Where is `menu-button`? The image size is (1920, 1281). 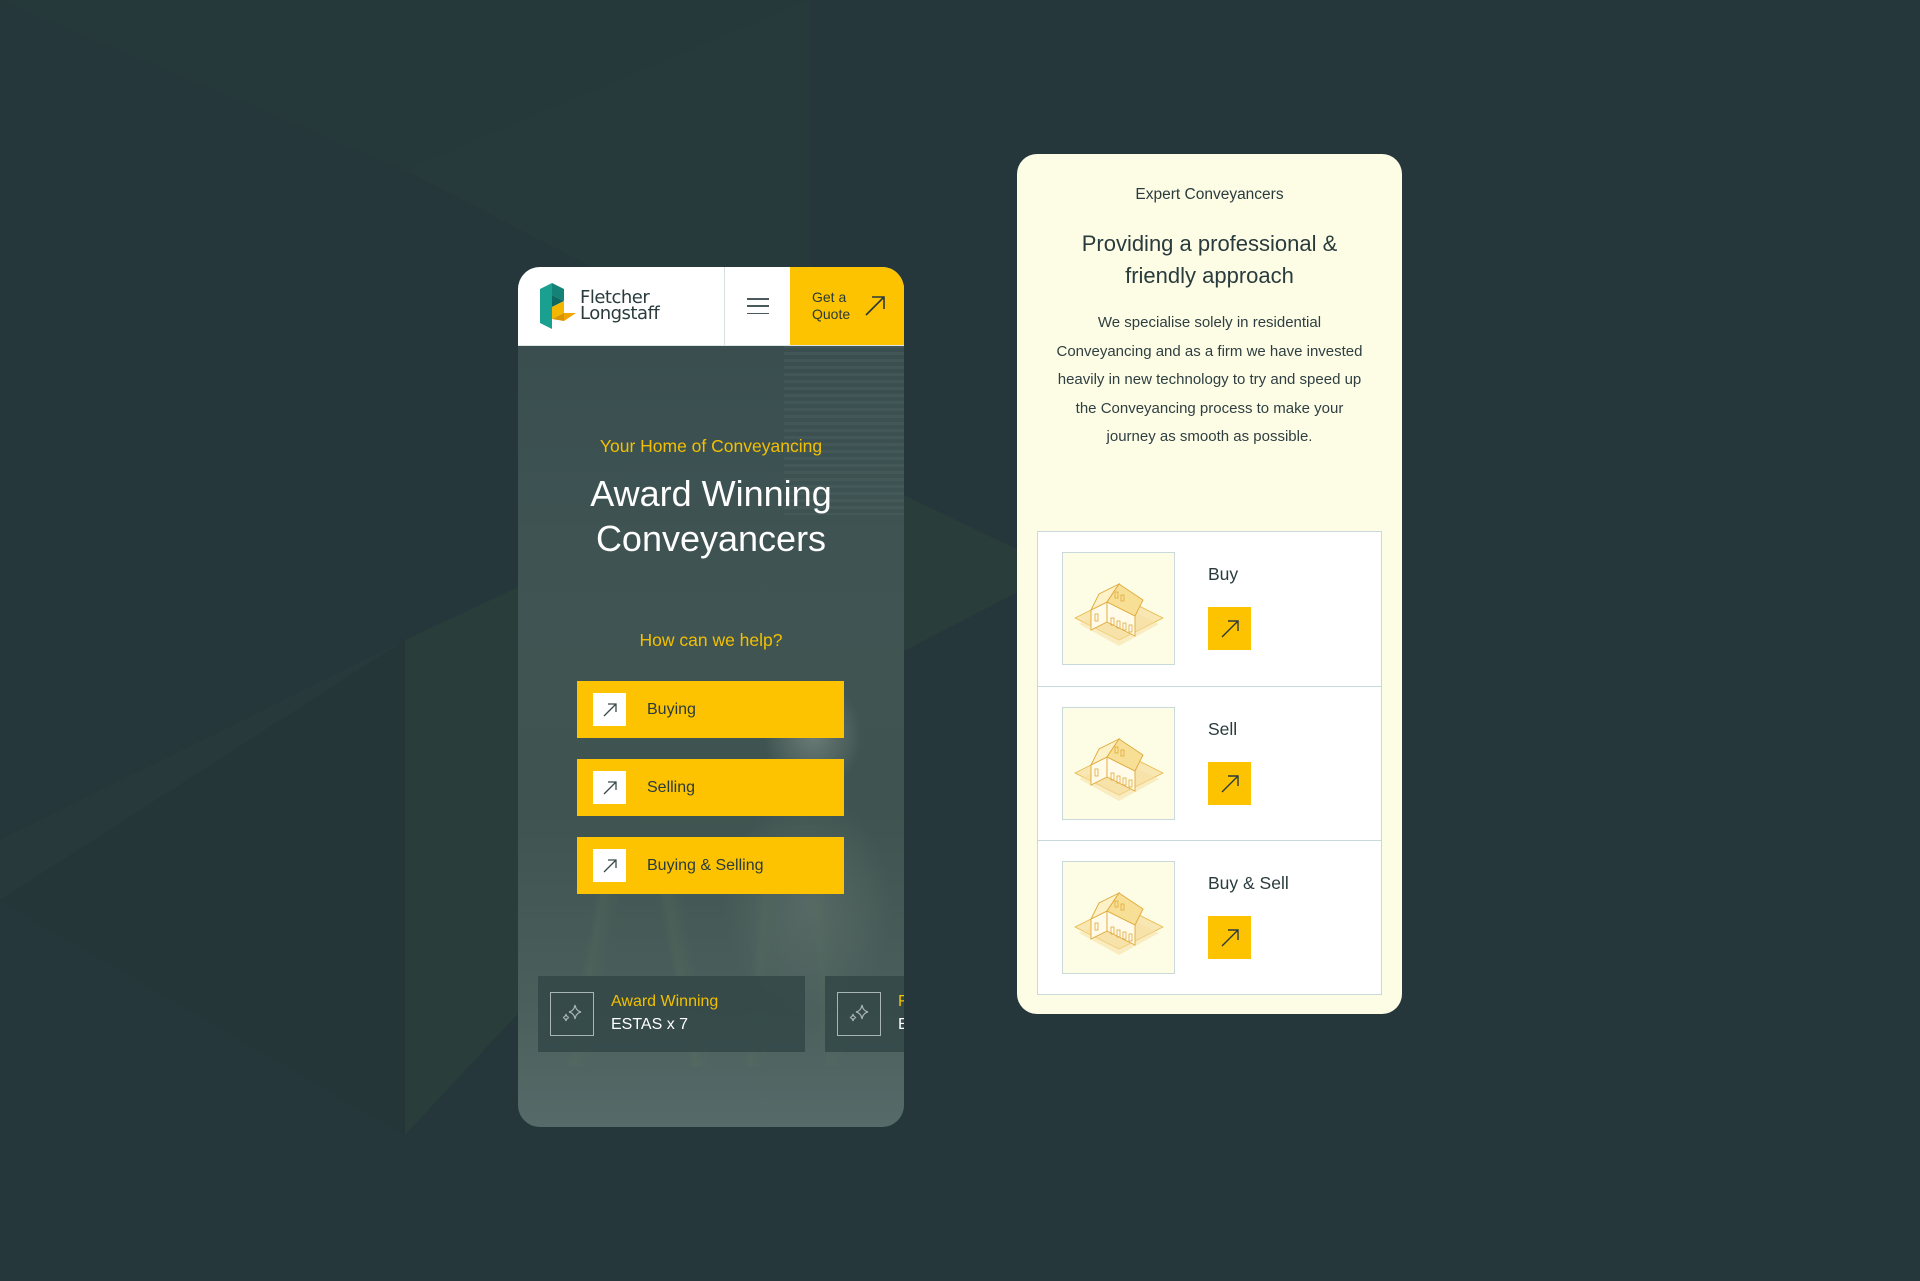 menu-button is located at coordinates (757, 306).